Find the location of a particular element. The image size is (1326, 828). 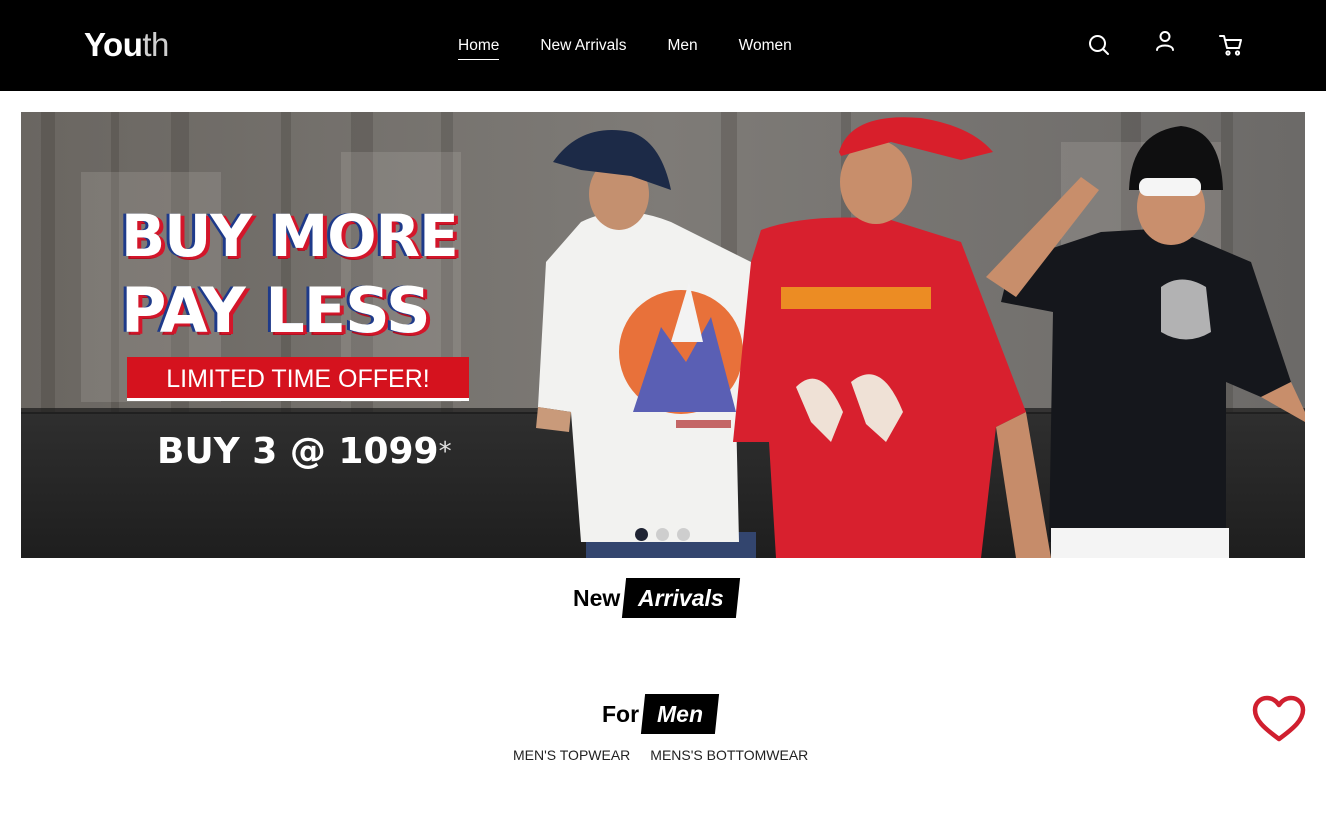

deal-asterisk: * is located at coordinates (445, 452).